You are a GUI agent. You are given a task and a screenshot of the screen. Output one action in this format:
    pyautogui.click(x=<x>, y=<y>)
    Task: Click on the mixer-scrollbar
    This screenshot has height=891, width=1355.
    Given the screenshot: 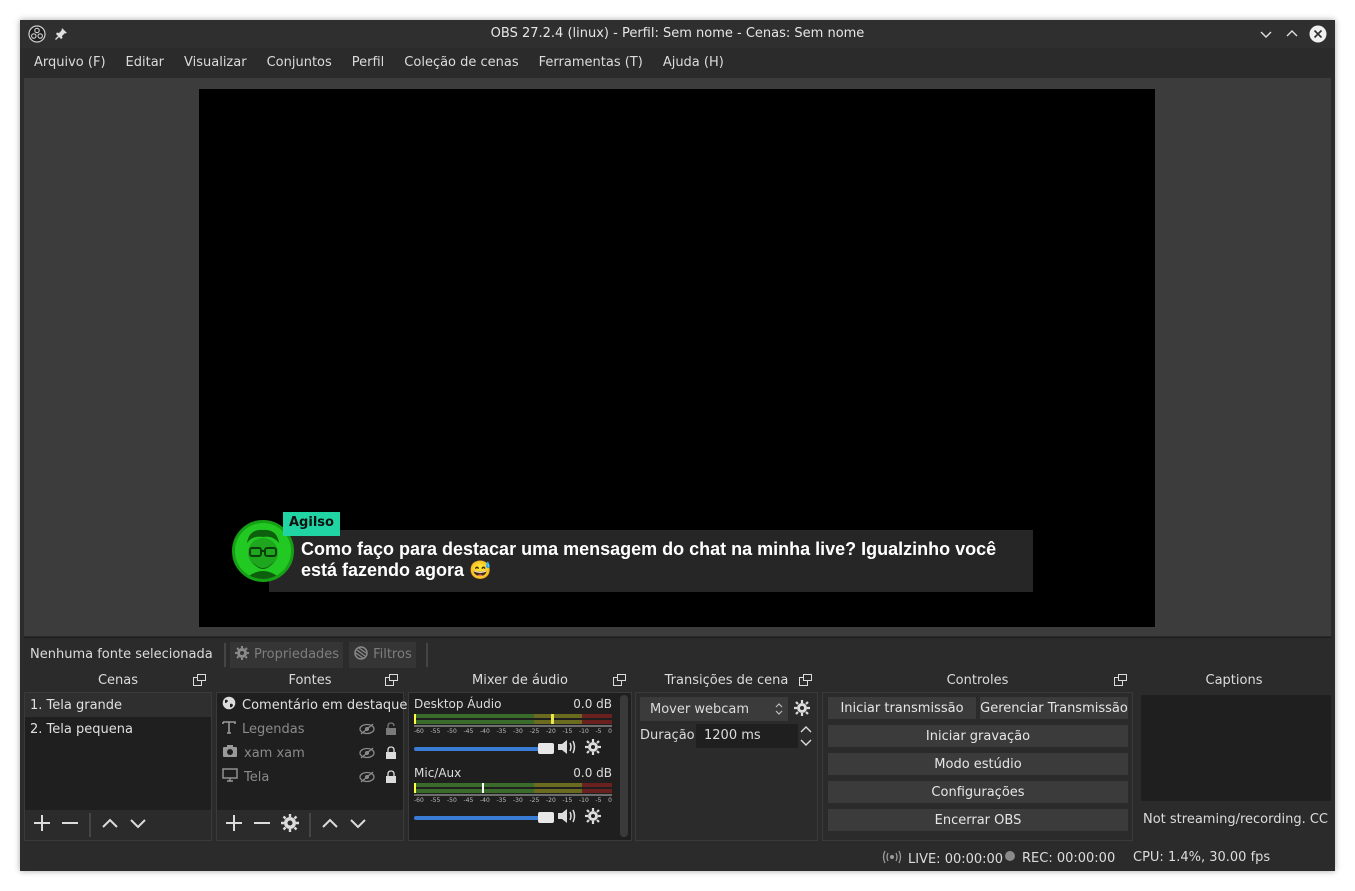 What is the action you would take?
    pyautogui.click(x=624, y=766)
    